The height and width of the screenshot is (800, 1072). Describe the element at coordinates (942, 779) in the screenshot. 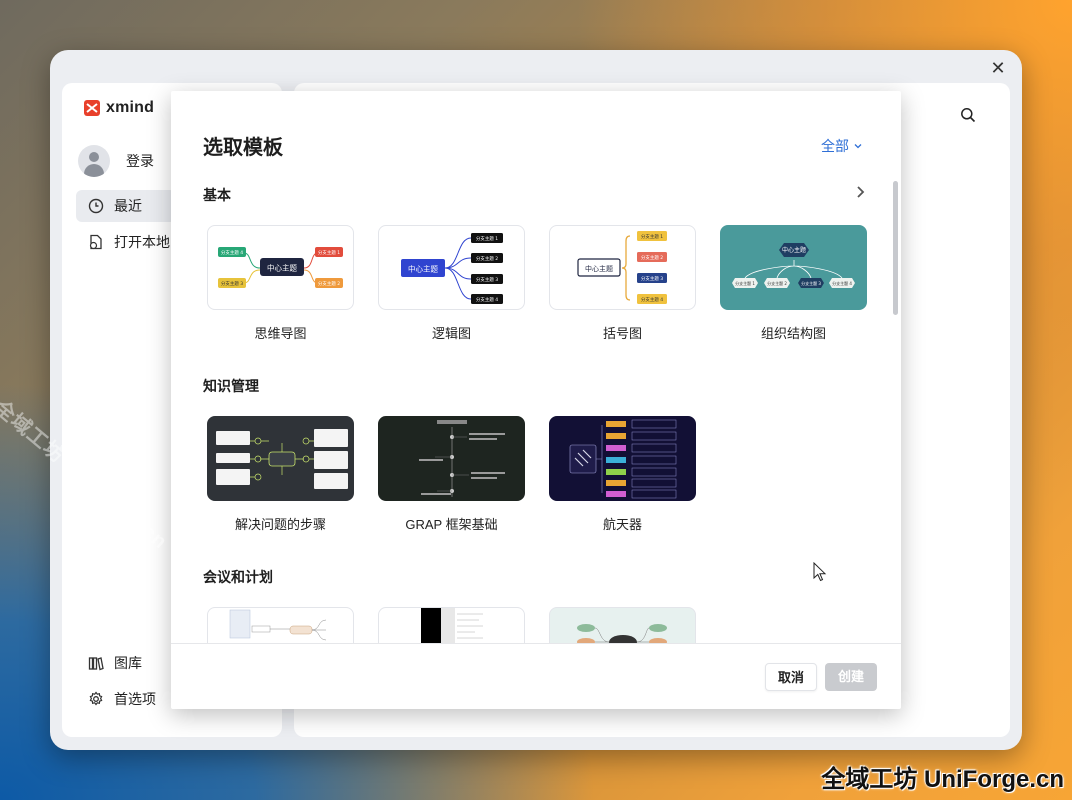

I see `watermark-corner: 全域工坊 UniForge.cn` at that location.